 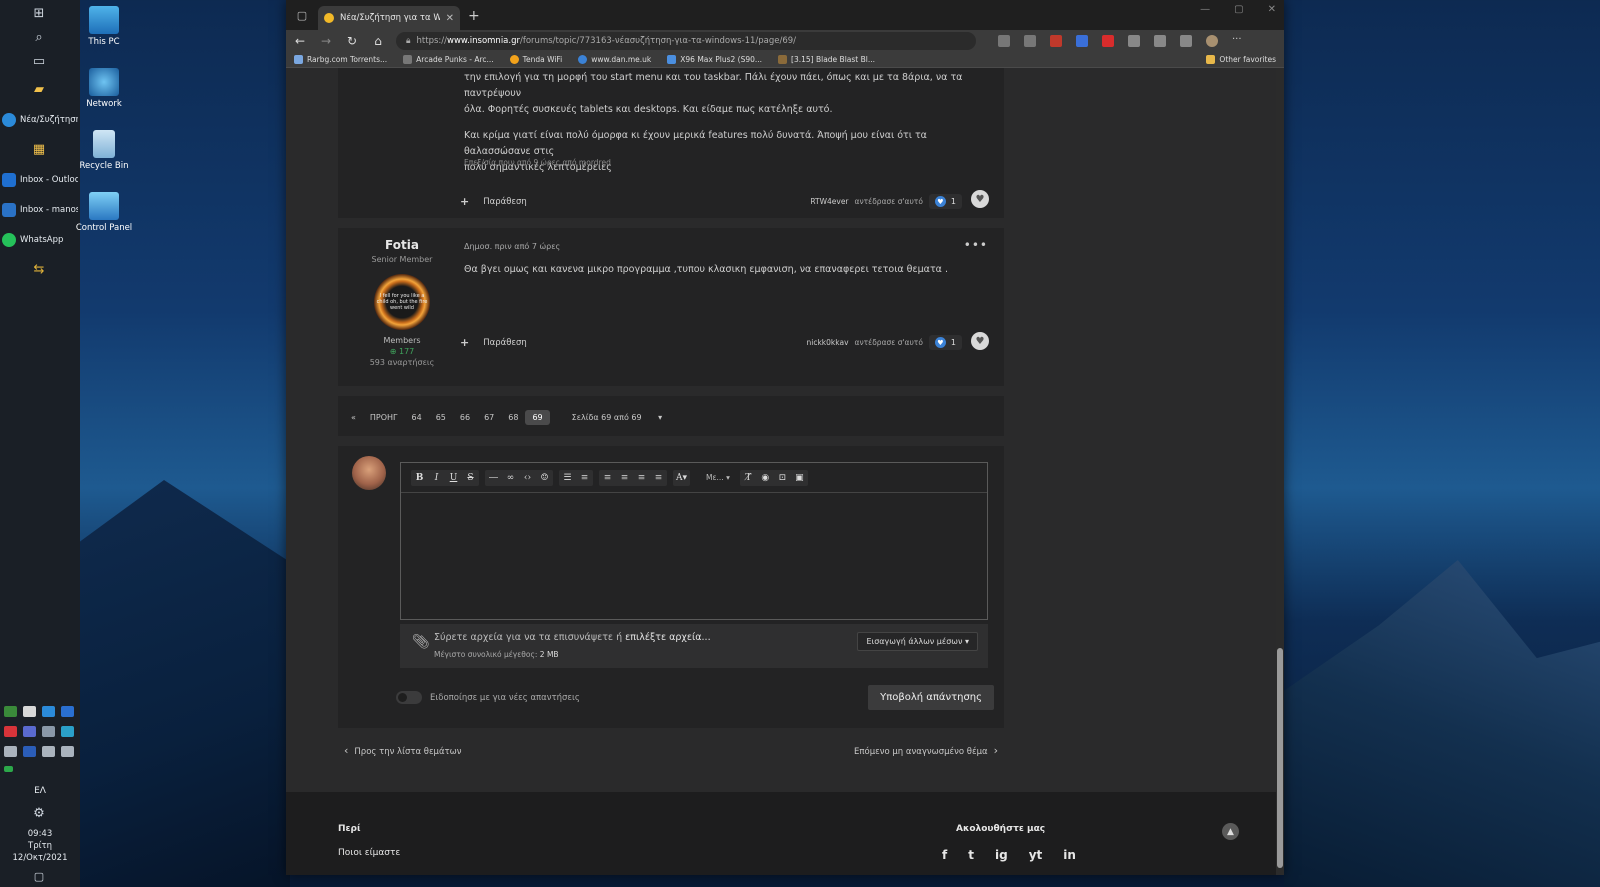 I want to click on page-select-dropdown: Σελίδα 69 από 69 ▾, so click(x=617, y=417).